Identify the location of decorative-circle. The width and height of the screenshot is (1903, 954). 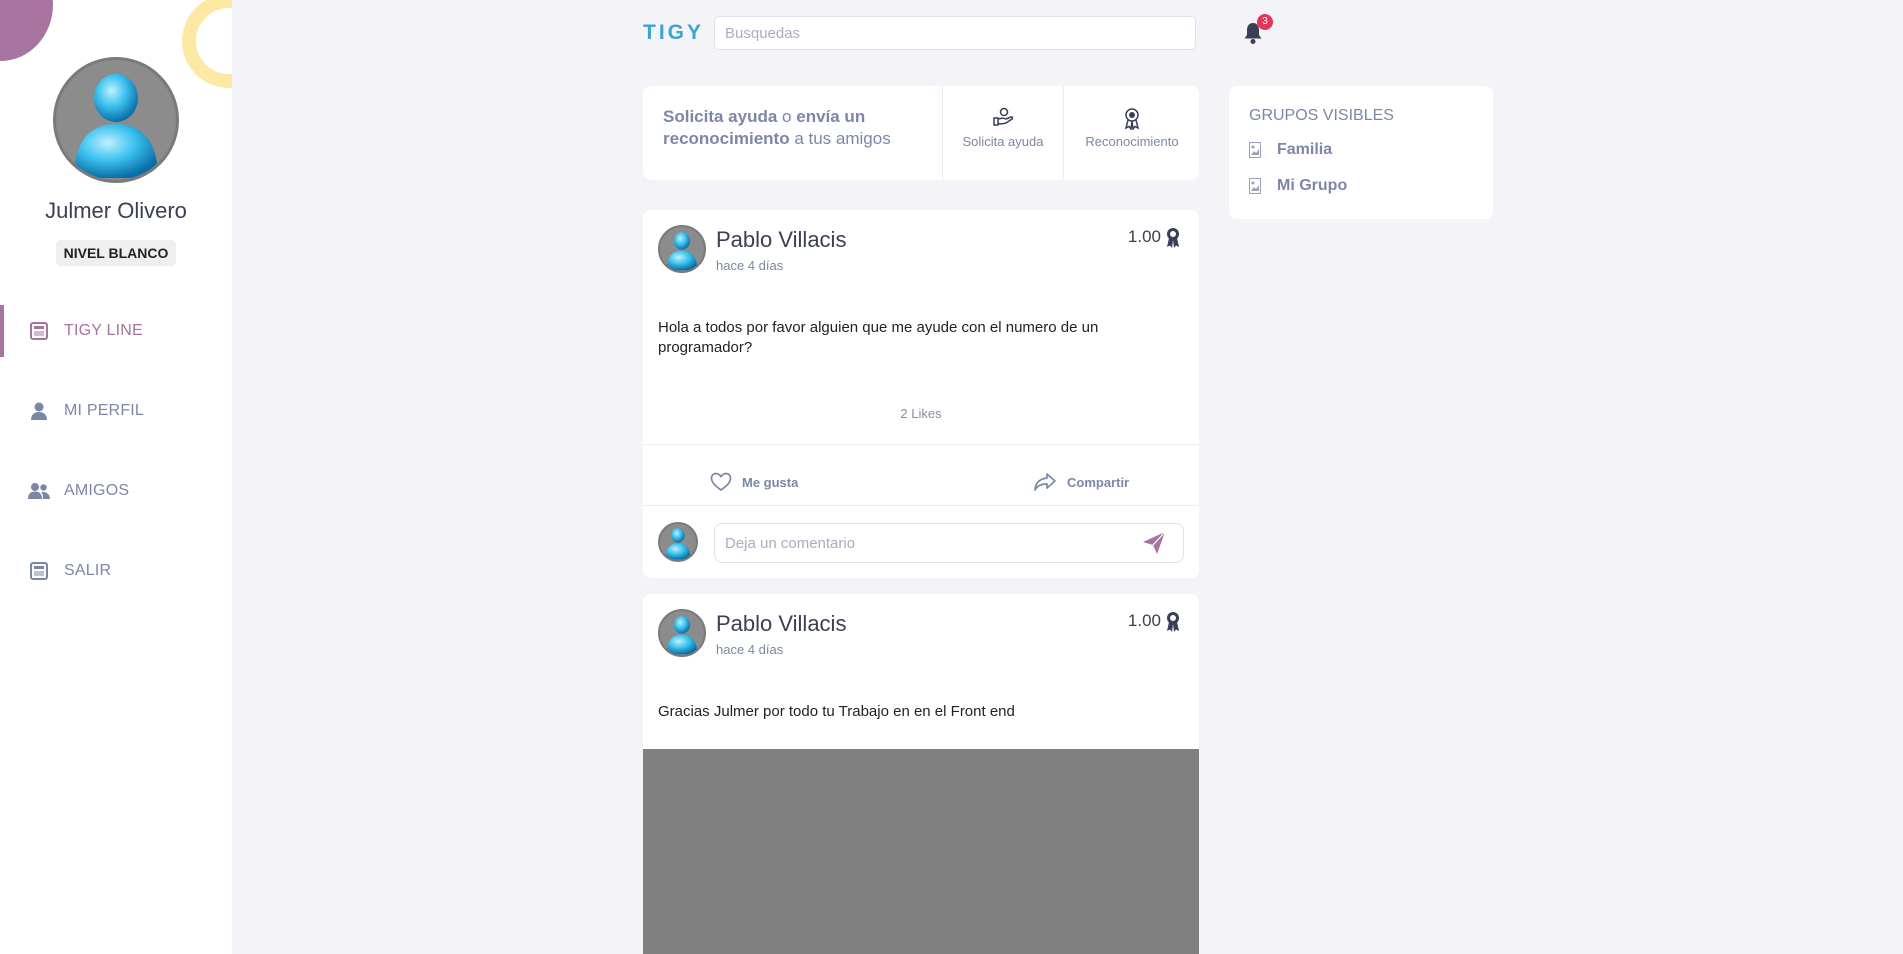
(26, 30).